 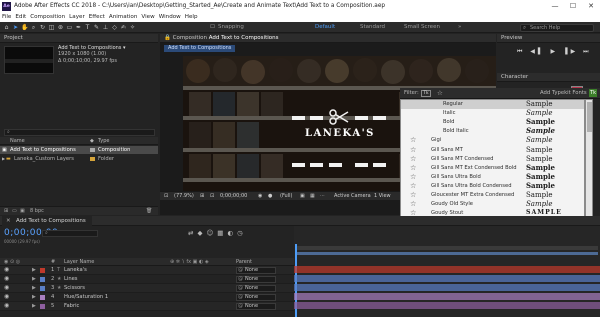 What do you see at coordinates (492, 177) in the screenshot?
I see `font-list-item: ☆ Gill Sans Ultra Bold Sample` at bounding box center [492, 177].